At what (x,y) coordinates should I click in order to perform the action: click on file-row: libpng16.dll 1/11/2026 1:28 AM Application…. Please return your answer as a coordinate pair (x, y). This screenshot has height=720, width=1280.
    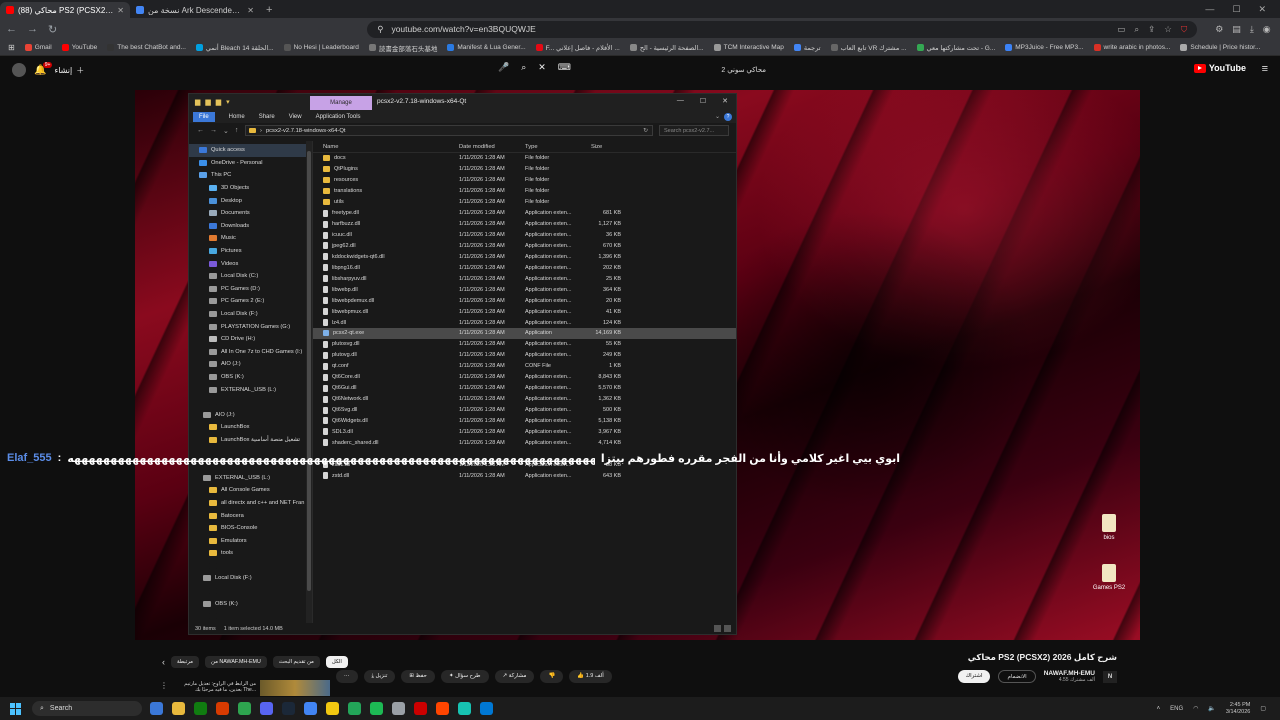
    Looking at the image, I should click on (524, 267).